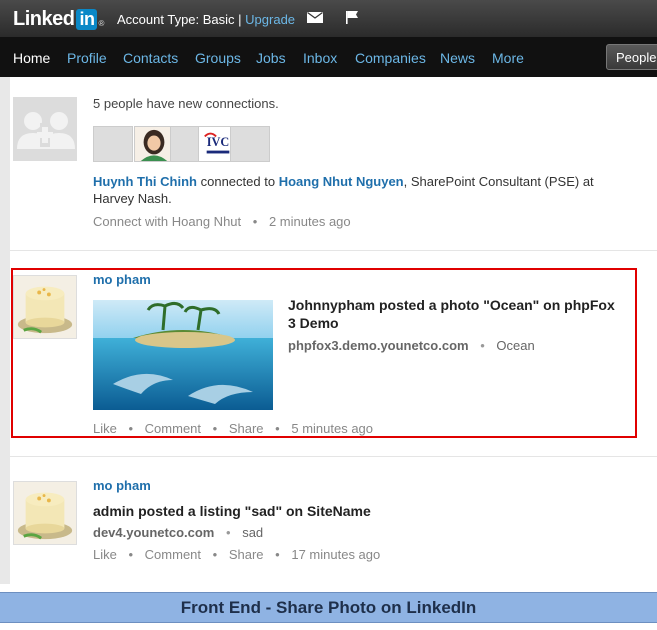 This screenshot has width=657, height=630. What do you see at coordinates (44, 19) in the screenshot?
I see `logo-text: Linked` at bounding box center [44, 19].